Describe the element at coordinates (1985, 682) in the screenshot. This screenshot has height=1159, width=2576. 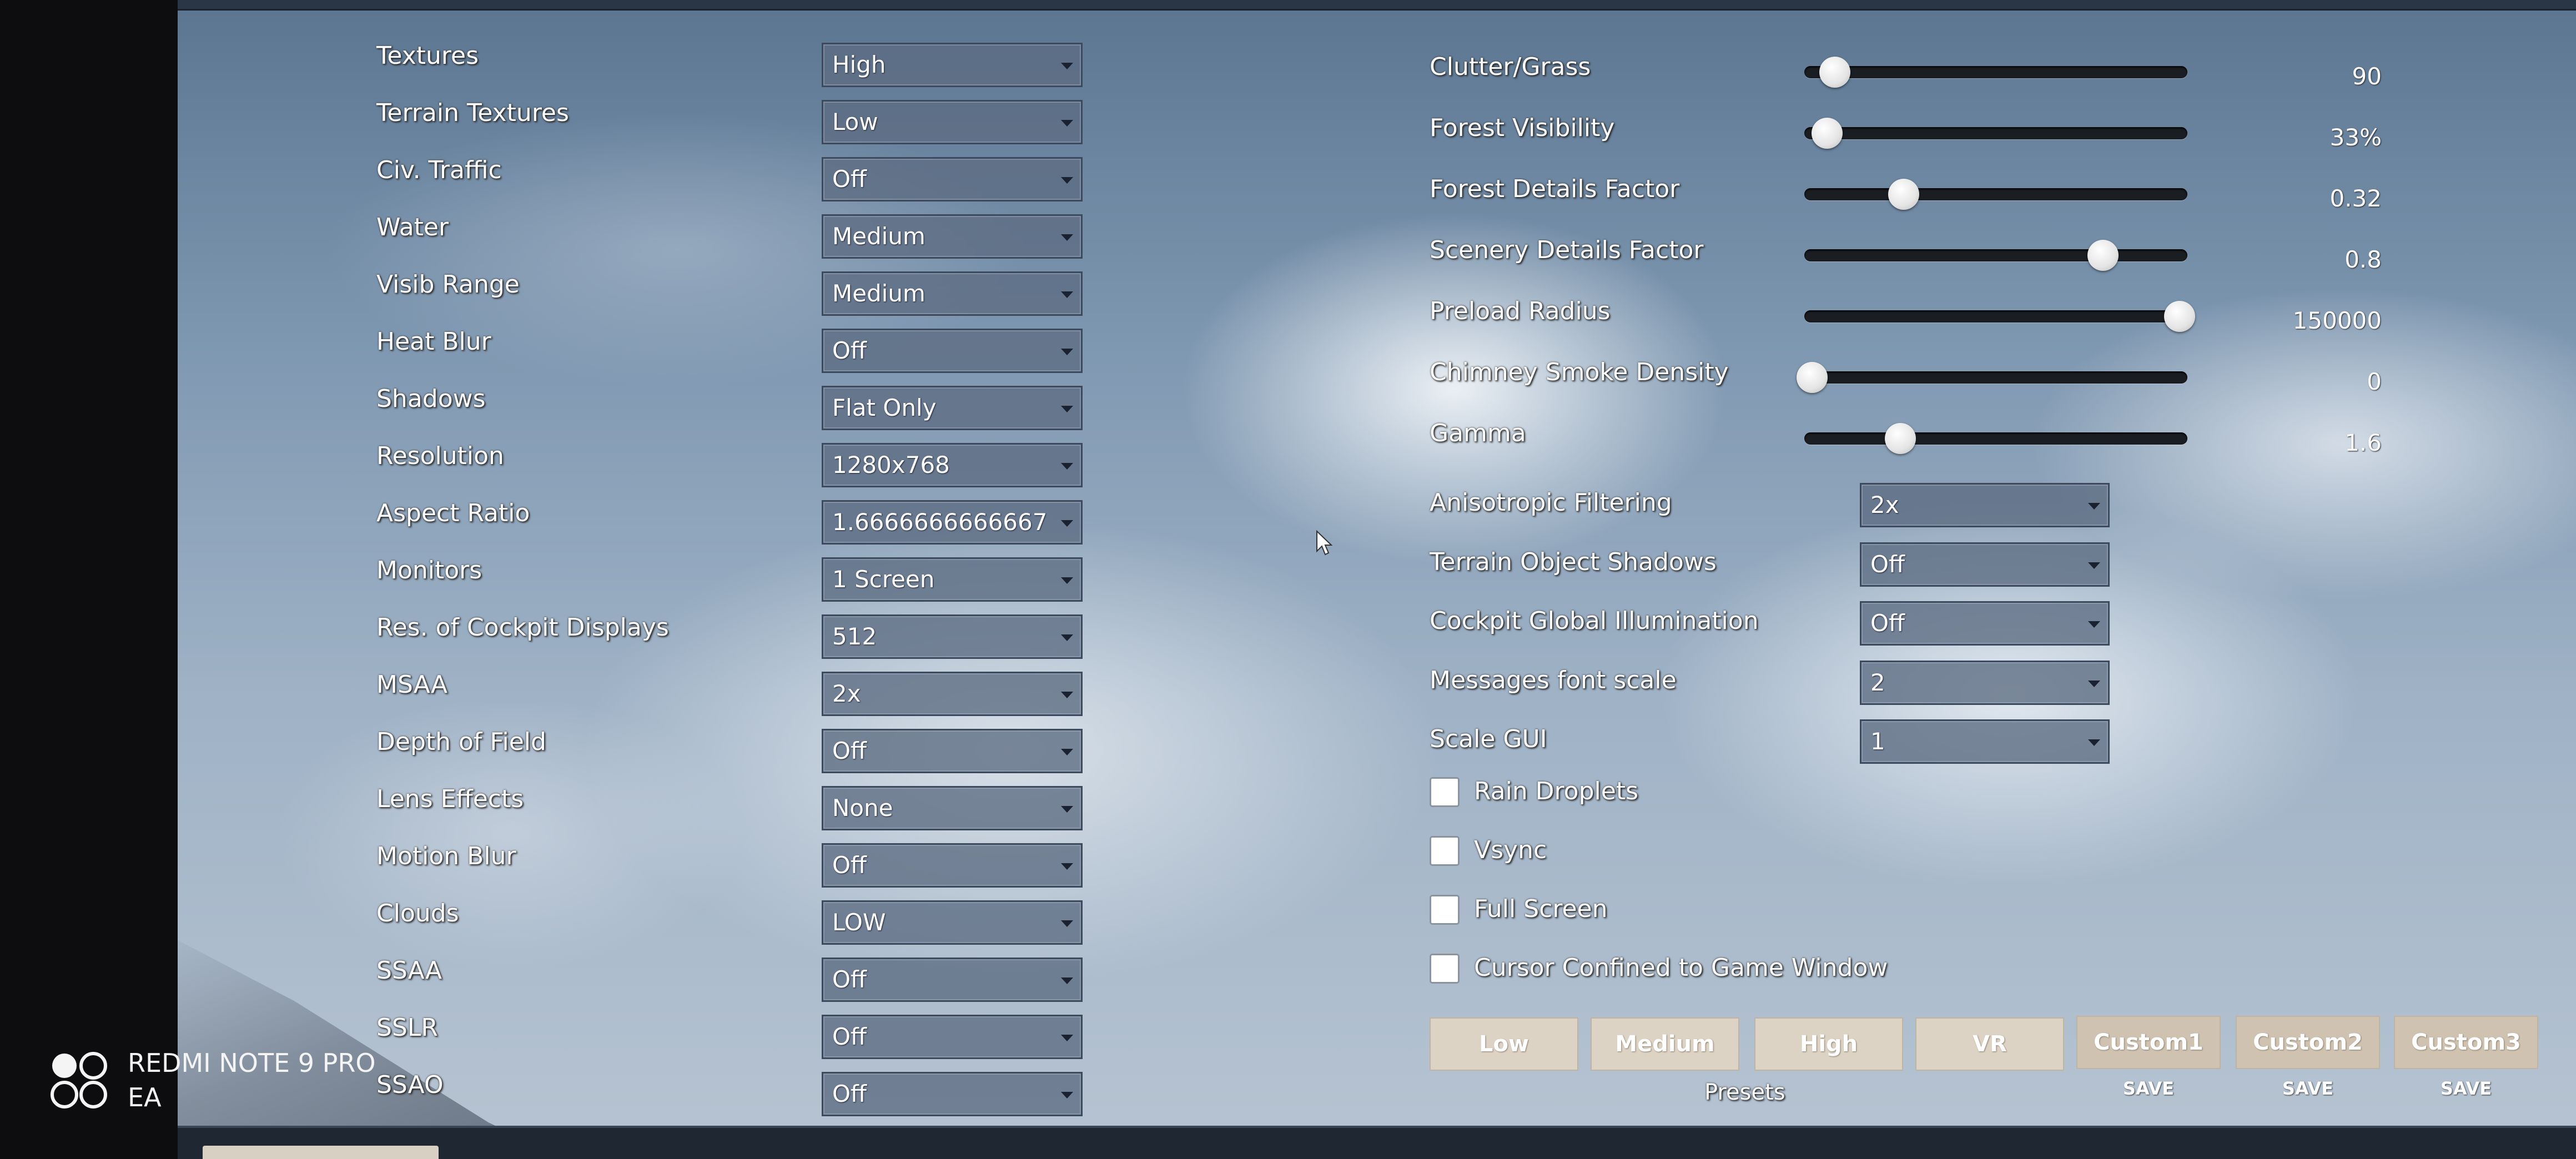
I see `setting-dropdown: 2` at that location.